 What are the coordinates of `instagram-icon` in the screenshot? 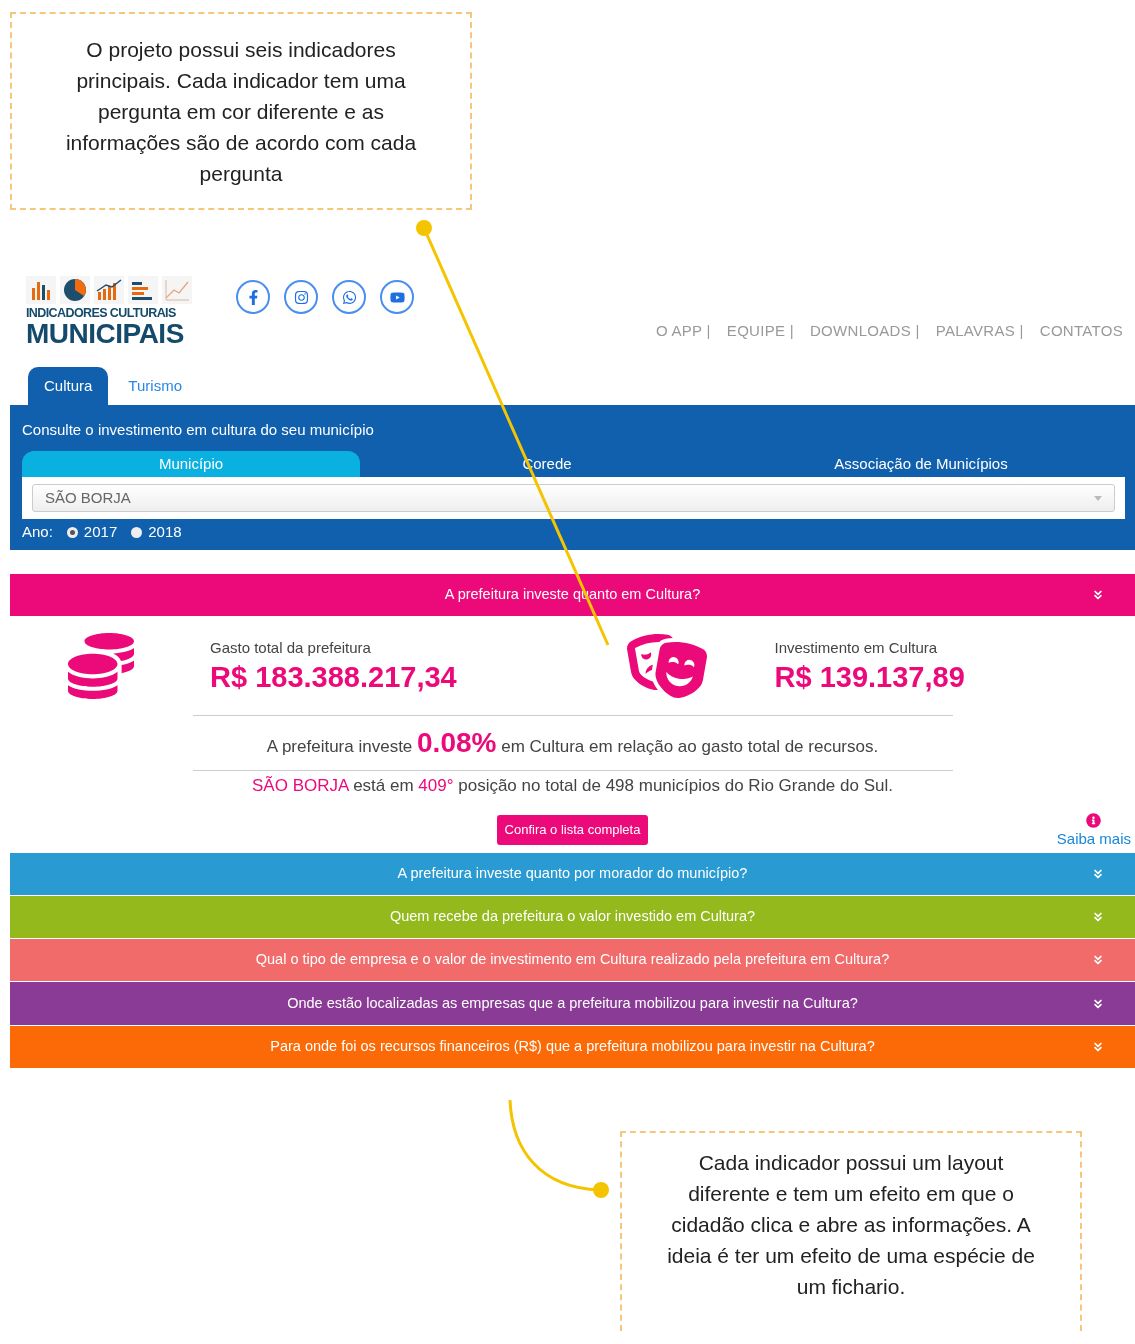 It's located at (301, 297).